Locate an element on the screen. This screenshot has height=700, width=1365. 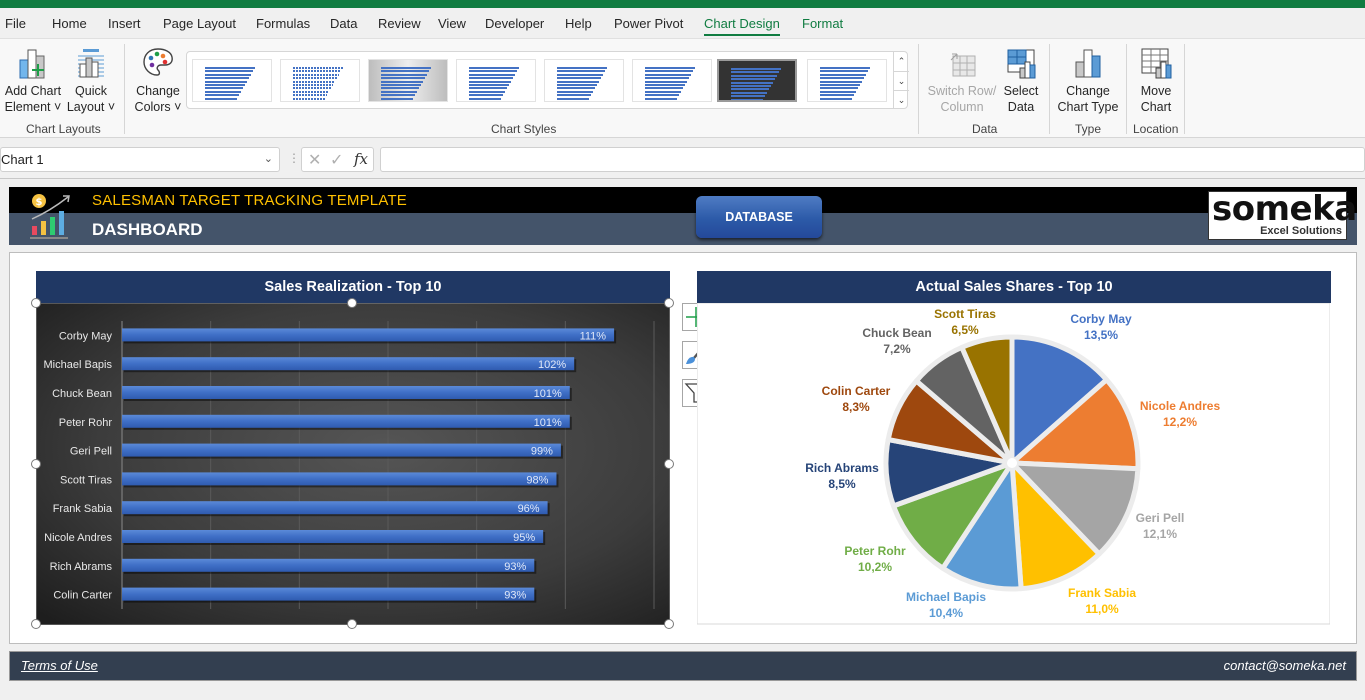
quick-layout-label-1: Quick is located at coordinates (91, 91).